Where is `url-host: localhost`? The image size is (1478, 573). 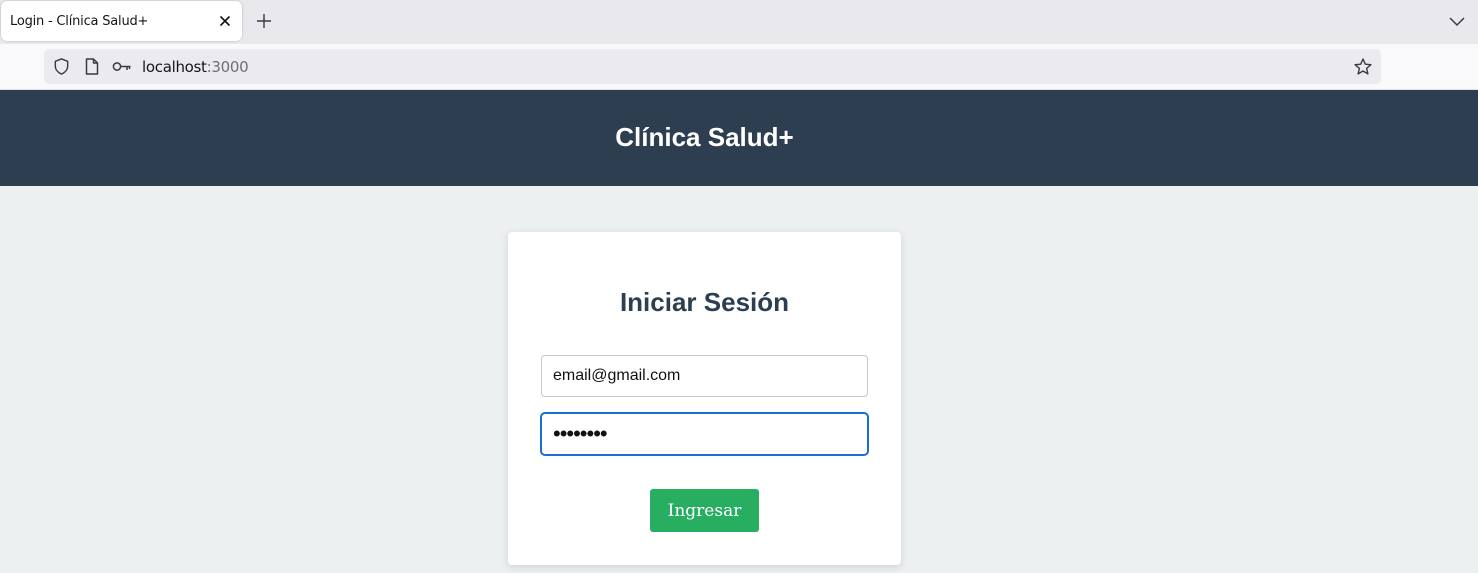
url-host: localhost is located at coordinates (174, 67).